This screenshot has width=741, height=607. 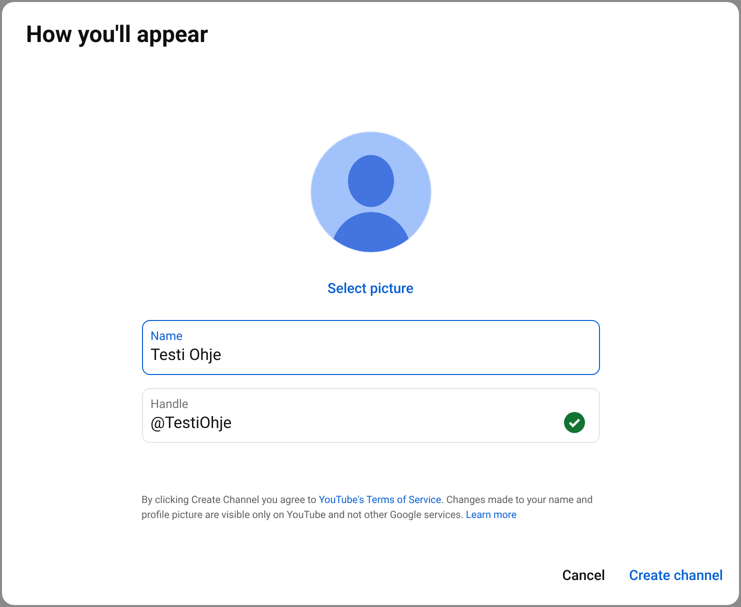 What do you see at coordinates (676, 576) in the screenshot?
I see `create-channel-button: Create channel` at bounding box center [676, 576].